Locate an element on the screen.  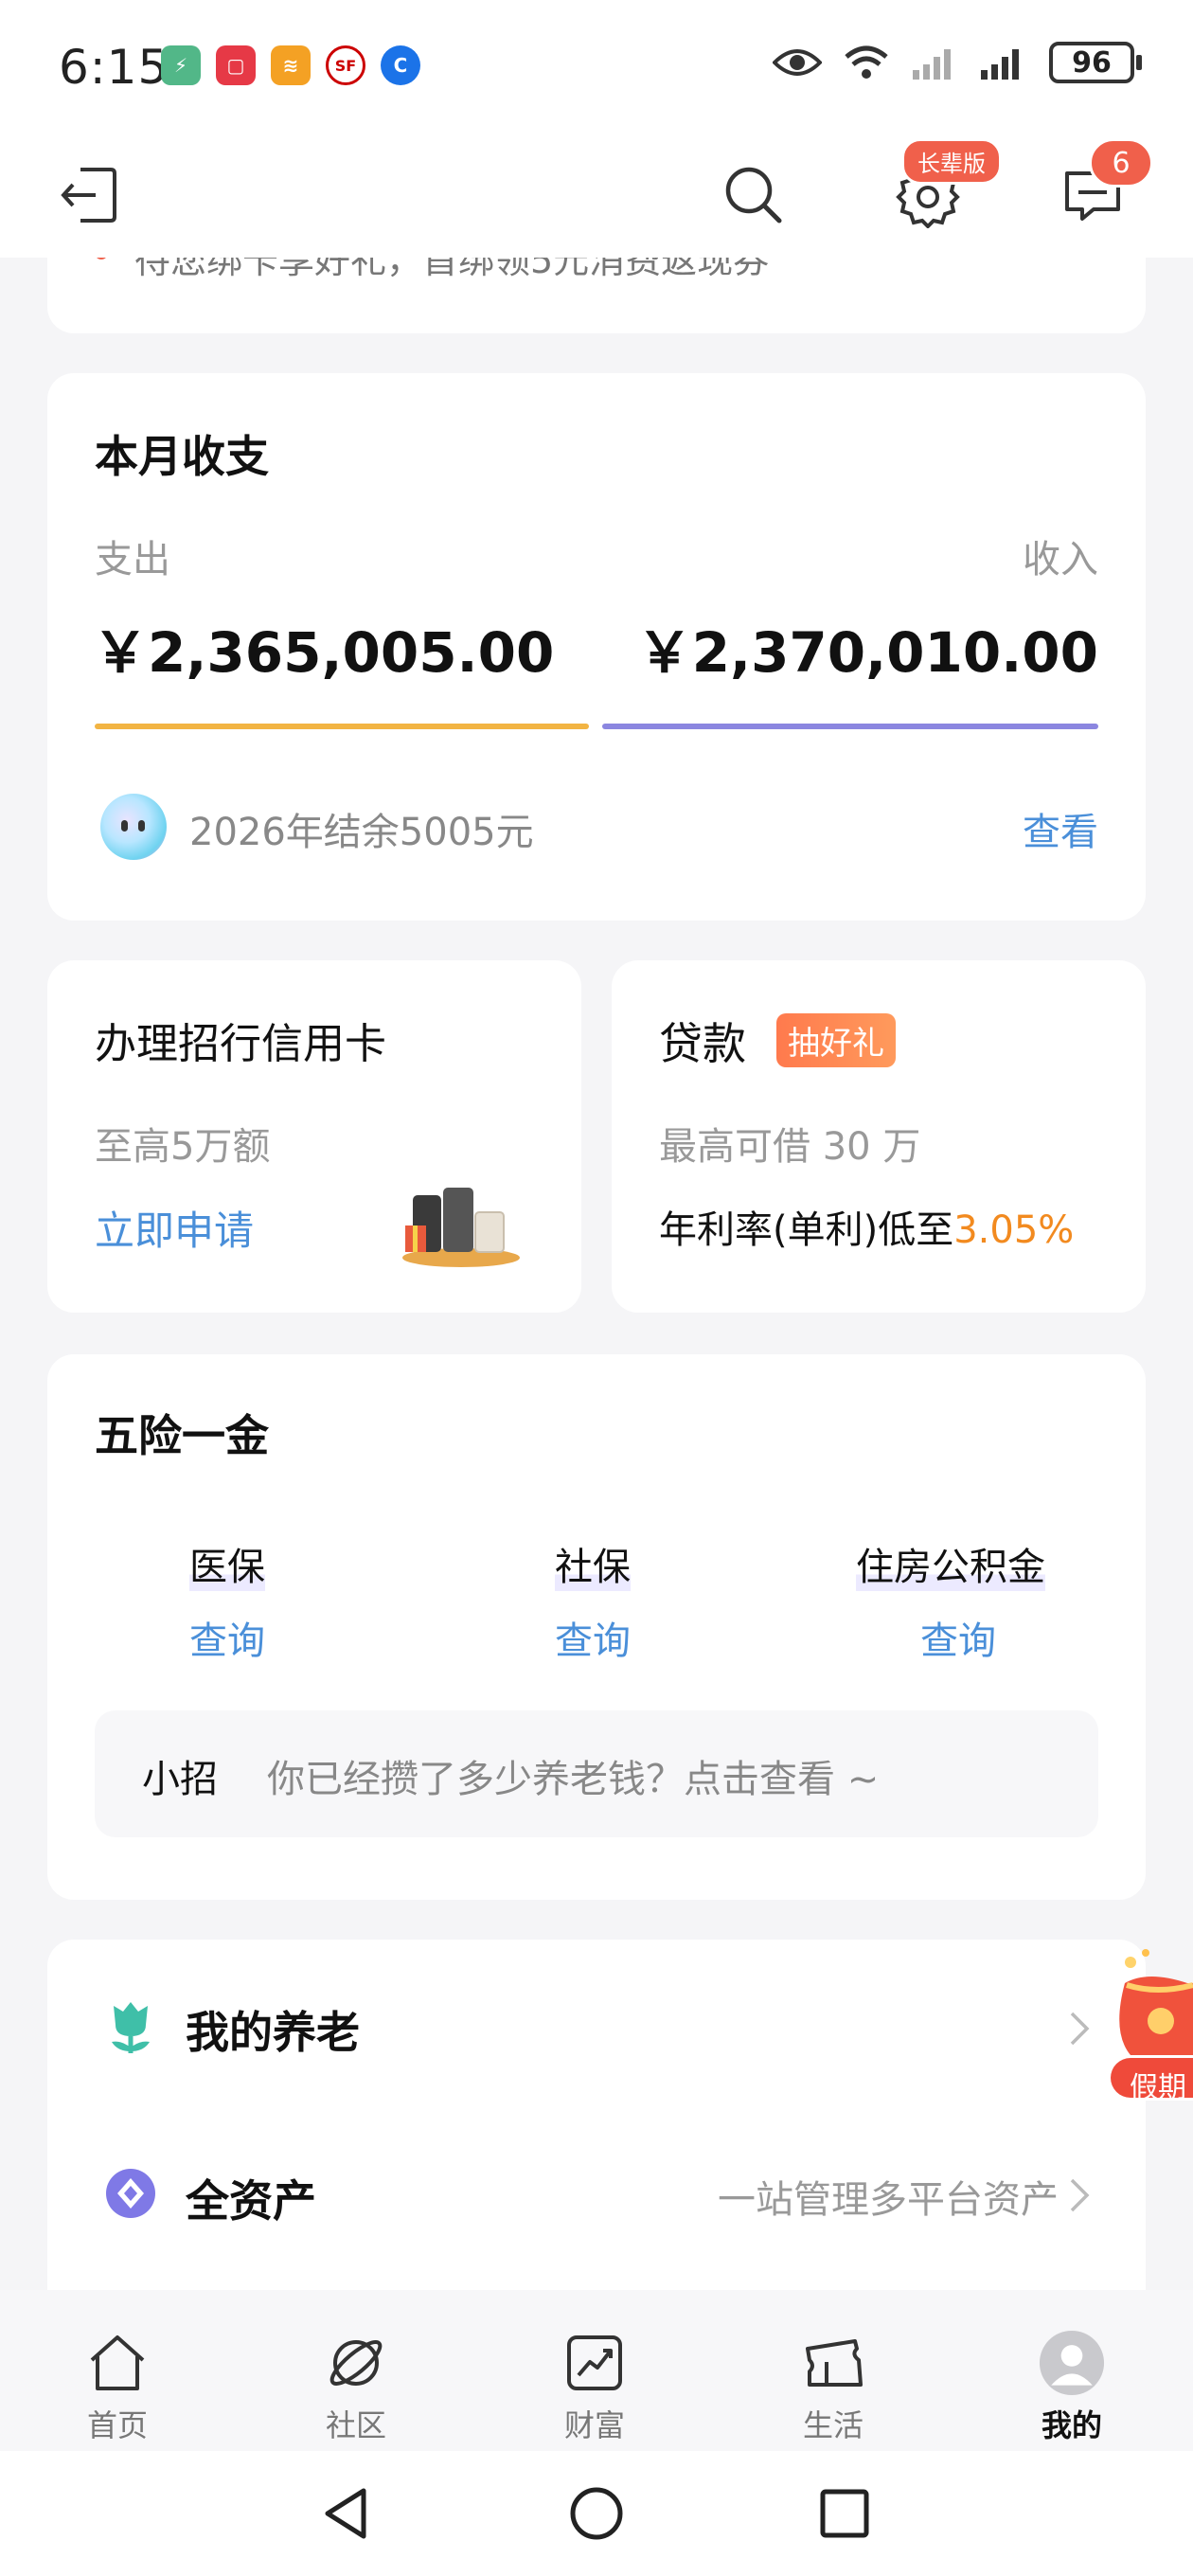
menu-list-card: 我的养老 全资产 一站管理多平台资产 is located at coordinates (596, 2116).